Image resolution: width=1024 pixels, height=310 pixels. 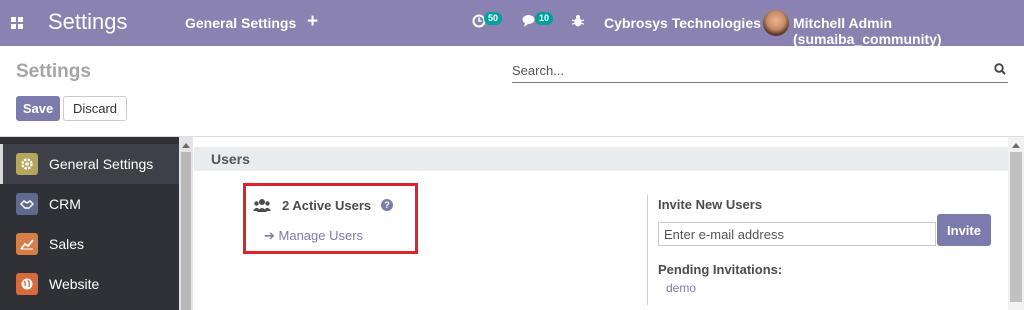 What do you see at coordinates (101, 164) in the screenshot?
I see `sidebar-item-label: General Settings` at bounding box center [101, 164].